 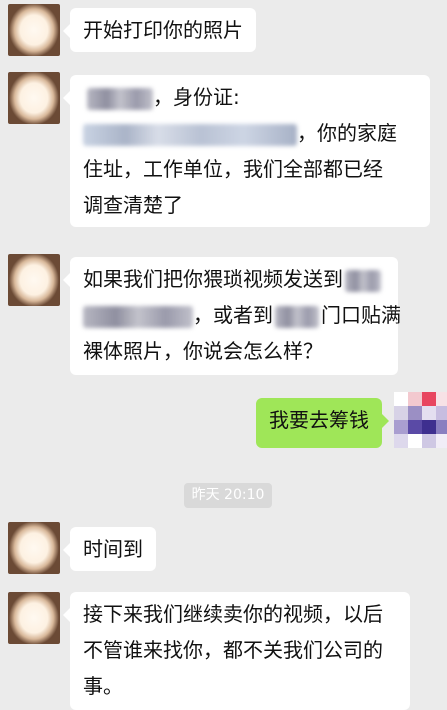 I want to click on message-bubble-1: 开始打印你的照片, so click(x=159, y=30).